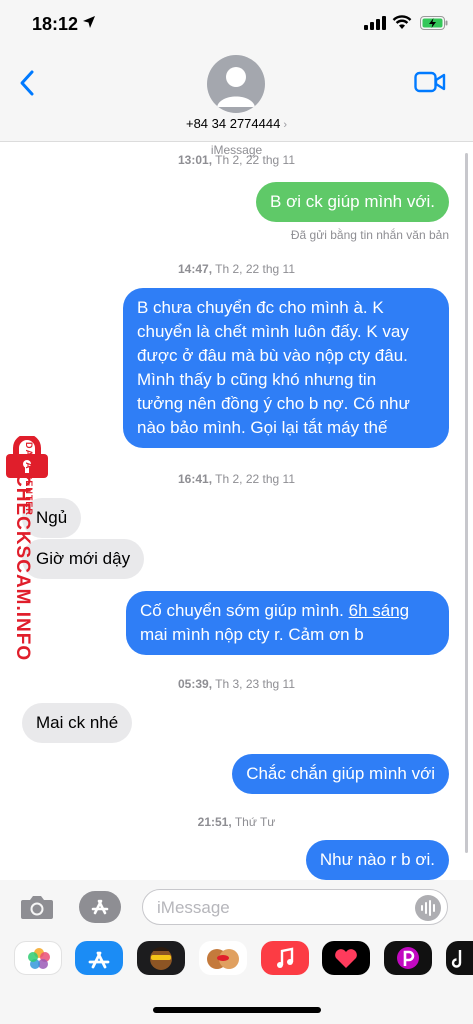 Image resolution: width=473 pixels, height=1024 pixels. I want to click on heart-icon, so click(346, 958).